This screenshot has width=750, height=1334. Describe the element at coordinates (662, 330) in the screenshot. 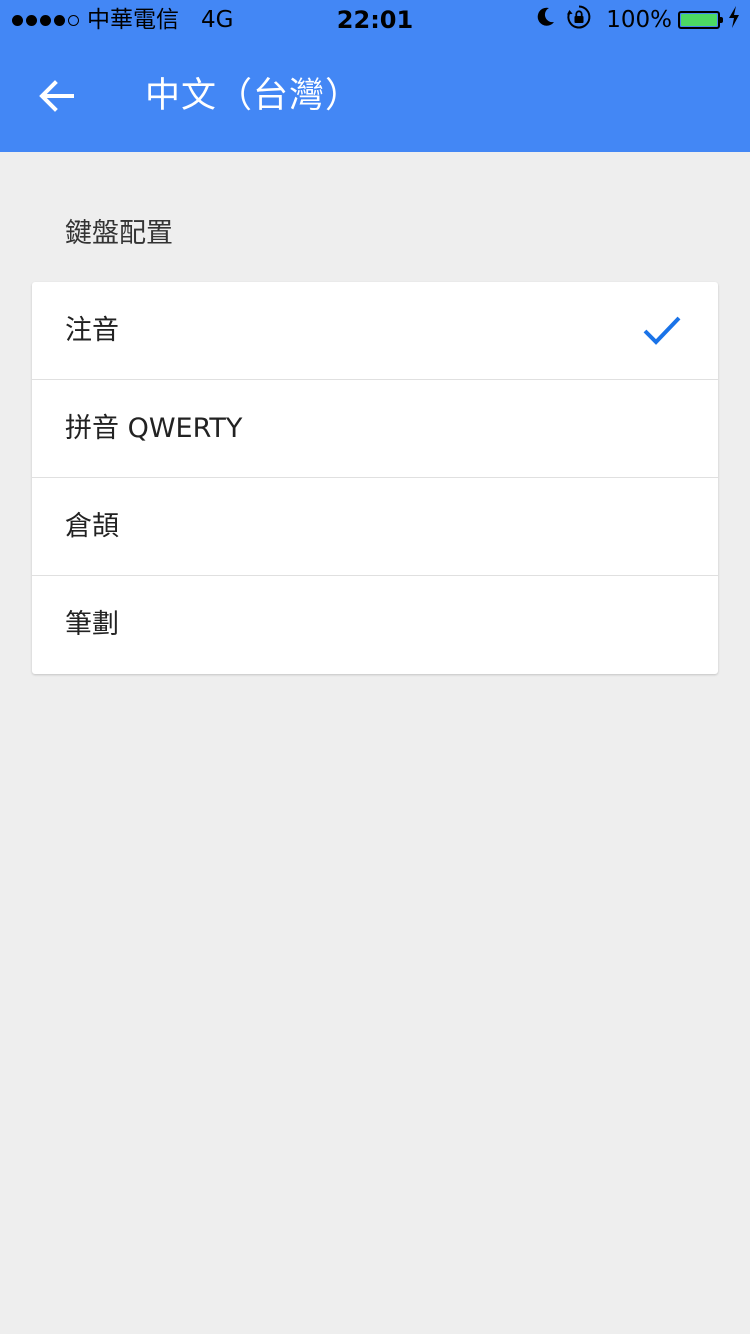

I see `checkmark-icon` at that location.